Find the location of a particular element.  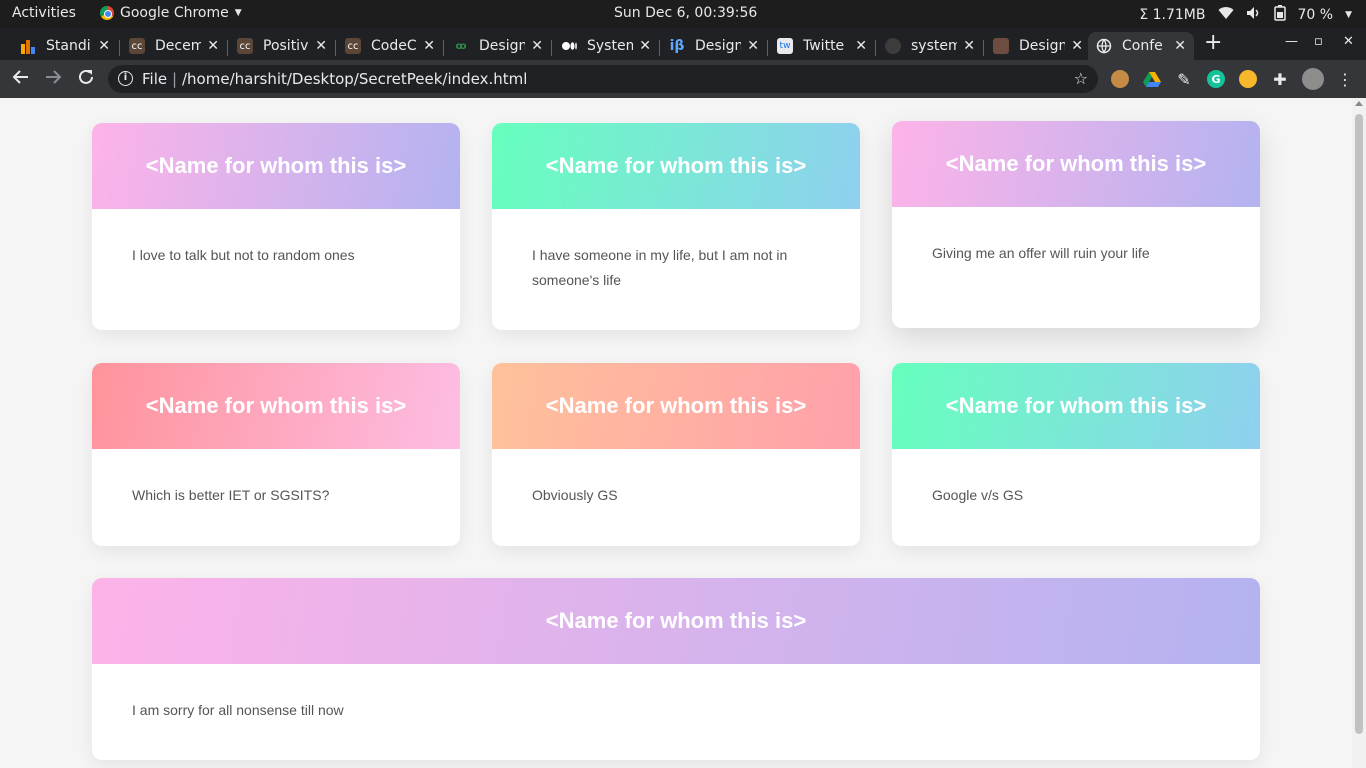

card-message: I am sorry for all nonsense till now is located at coordinates (238, 710).